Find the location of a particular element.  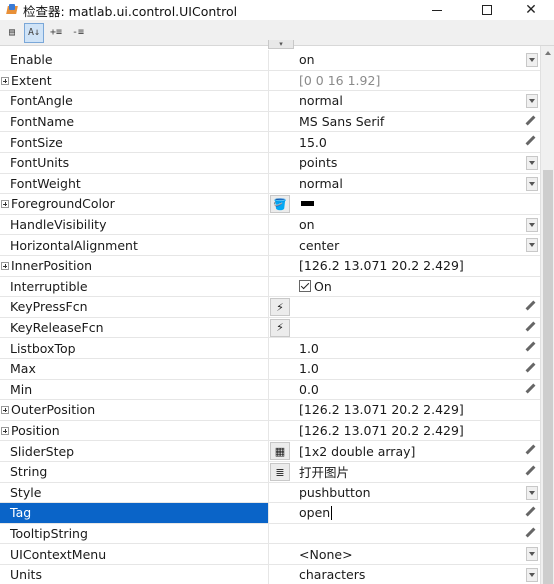

property-row-string: String ≣ 打开图片 is located at coordinates (270, 472).